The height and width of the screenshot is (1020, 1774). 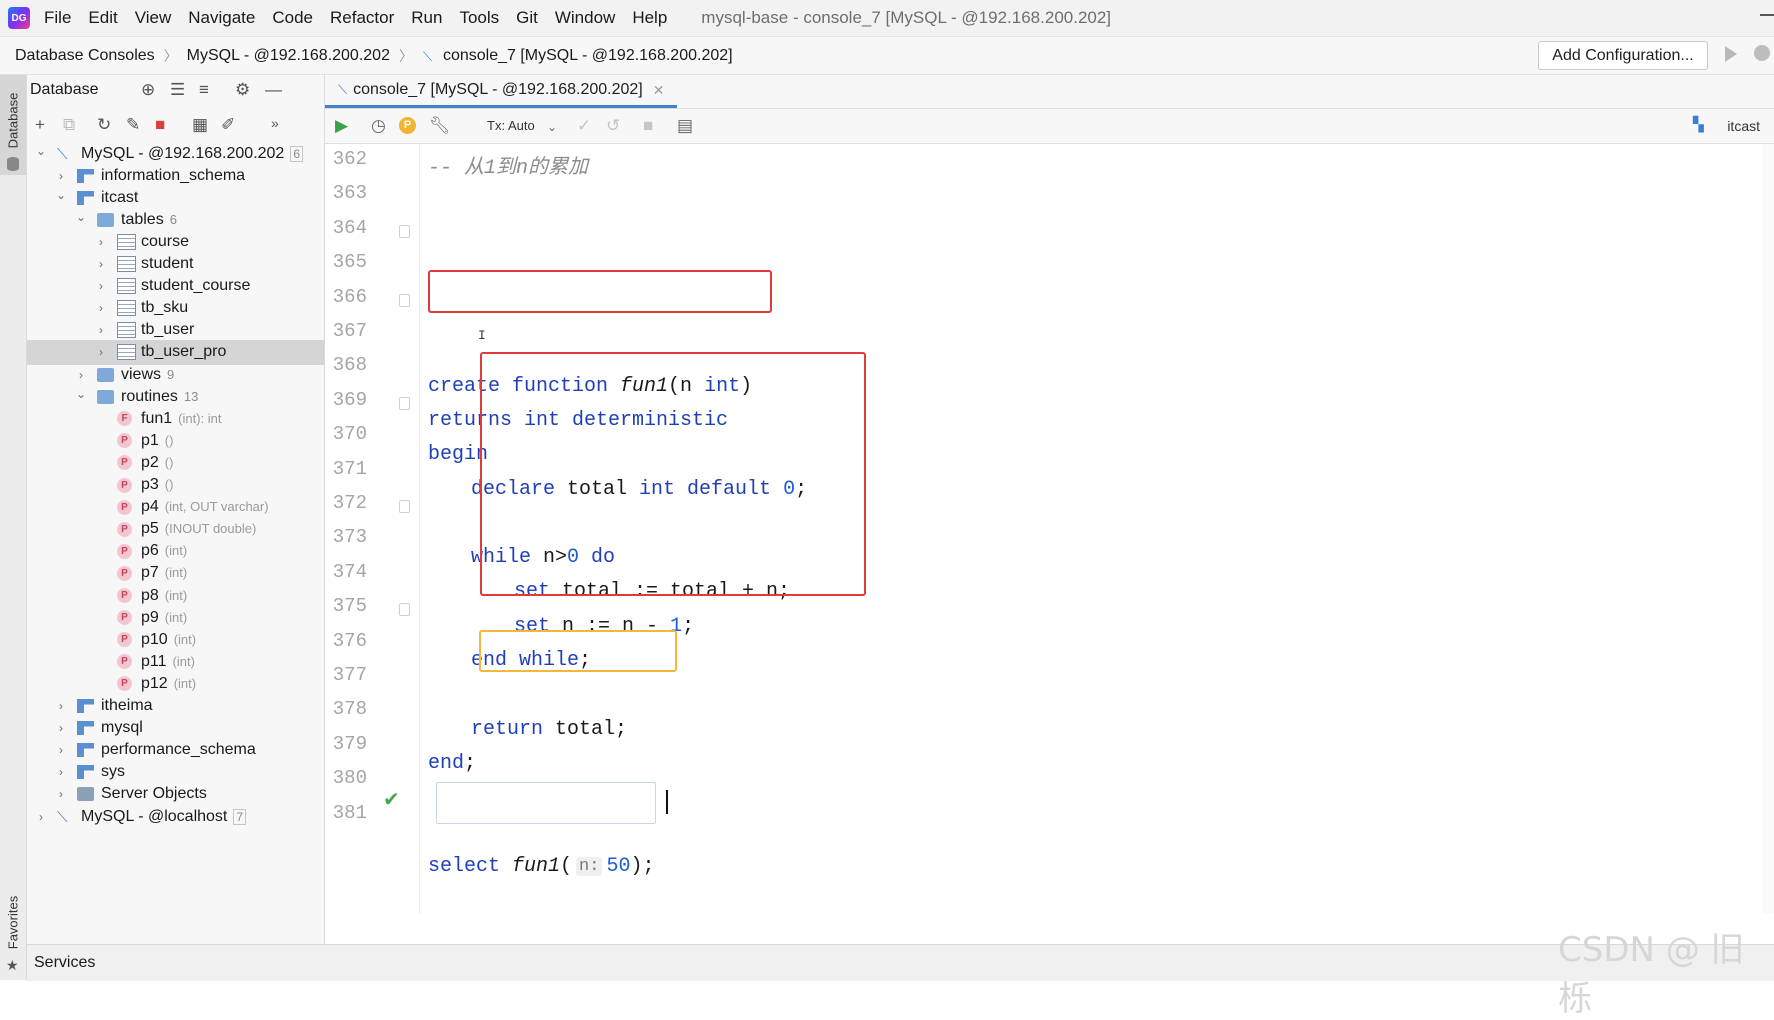 I want to click on debug-icon, so click(x=1762, y=53).